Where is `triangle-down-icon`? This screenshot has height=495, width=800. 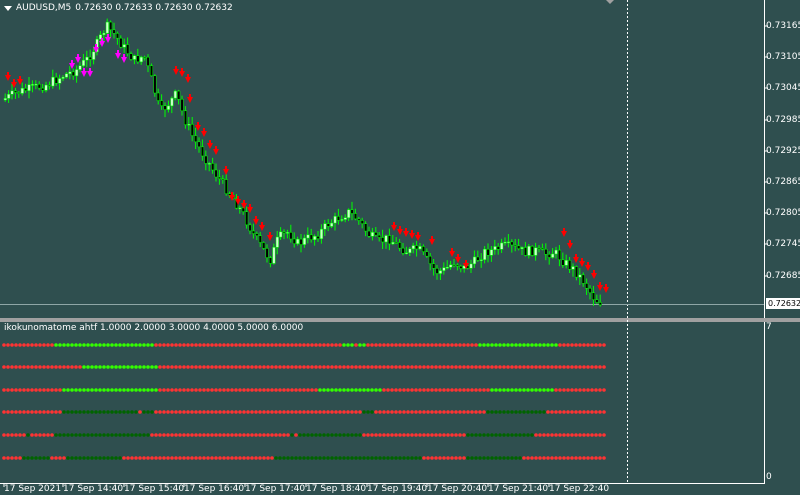
triangle-down-icon is located at coordinates (8, 8).